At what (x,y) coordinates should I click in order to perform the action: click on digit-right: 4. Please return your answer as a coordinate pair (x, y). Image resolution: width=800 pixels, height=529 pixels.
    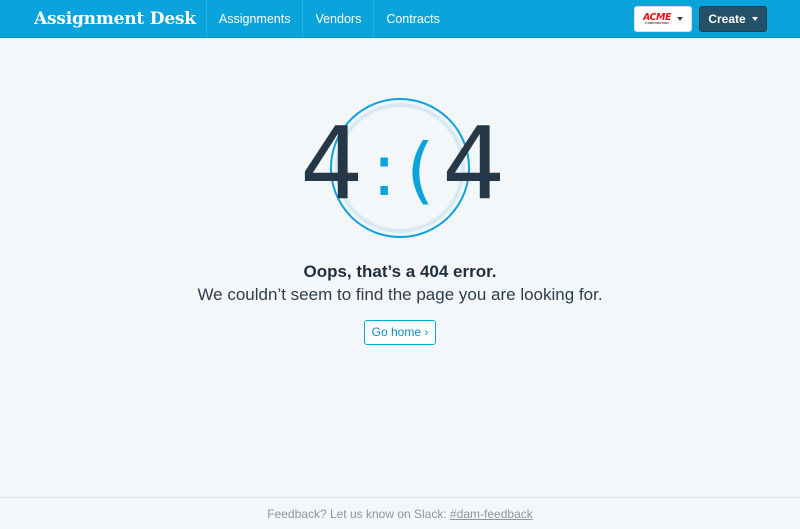
    Looking at the image, I should click on (474, 163).